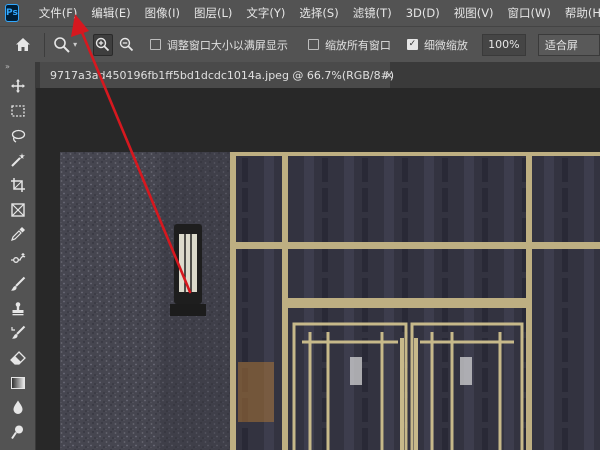 Image resolution: width=600 pixels, height=450 pixels. I want to click on resize-windows-checkbox, so click(155, 44).